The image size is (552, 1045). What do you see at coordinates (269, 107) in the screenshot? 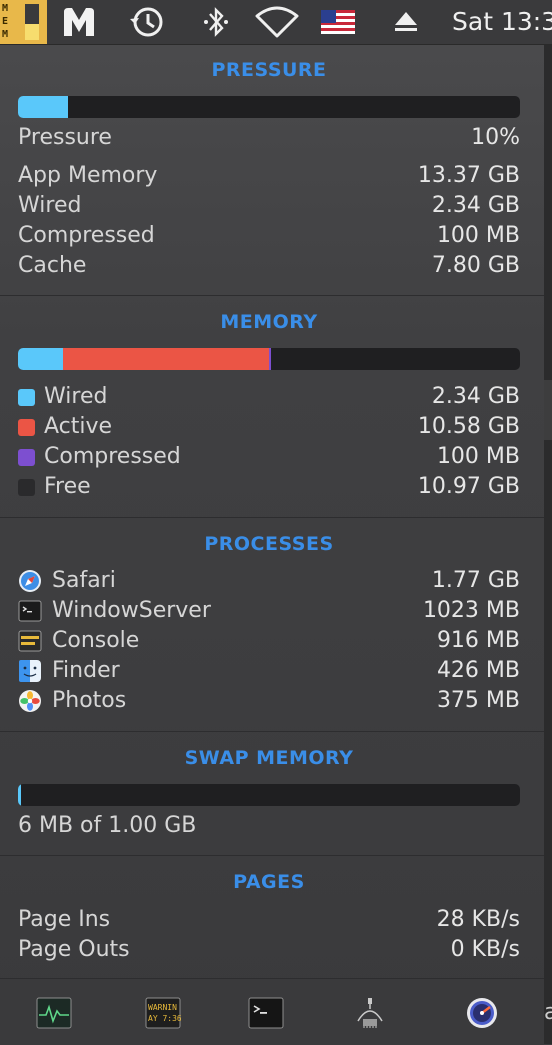
I see `pressure-bar` at bounding box center [269, 107].